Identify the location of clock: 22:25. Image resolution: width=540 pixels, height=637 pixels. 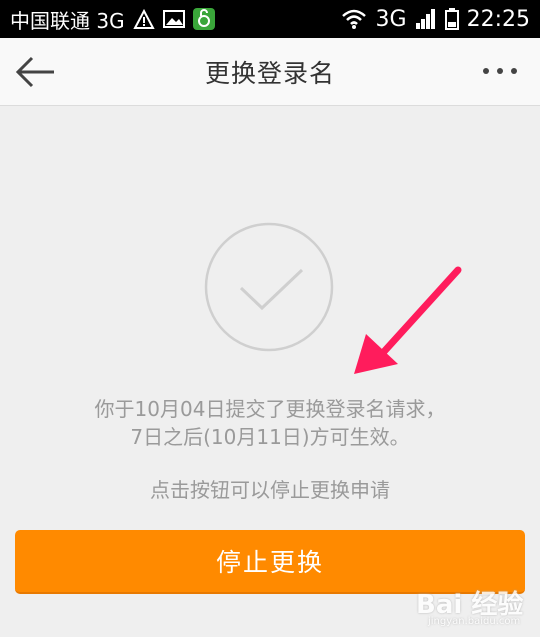
(498, 19).